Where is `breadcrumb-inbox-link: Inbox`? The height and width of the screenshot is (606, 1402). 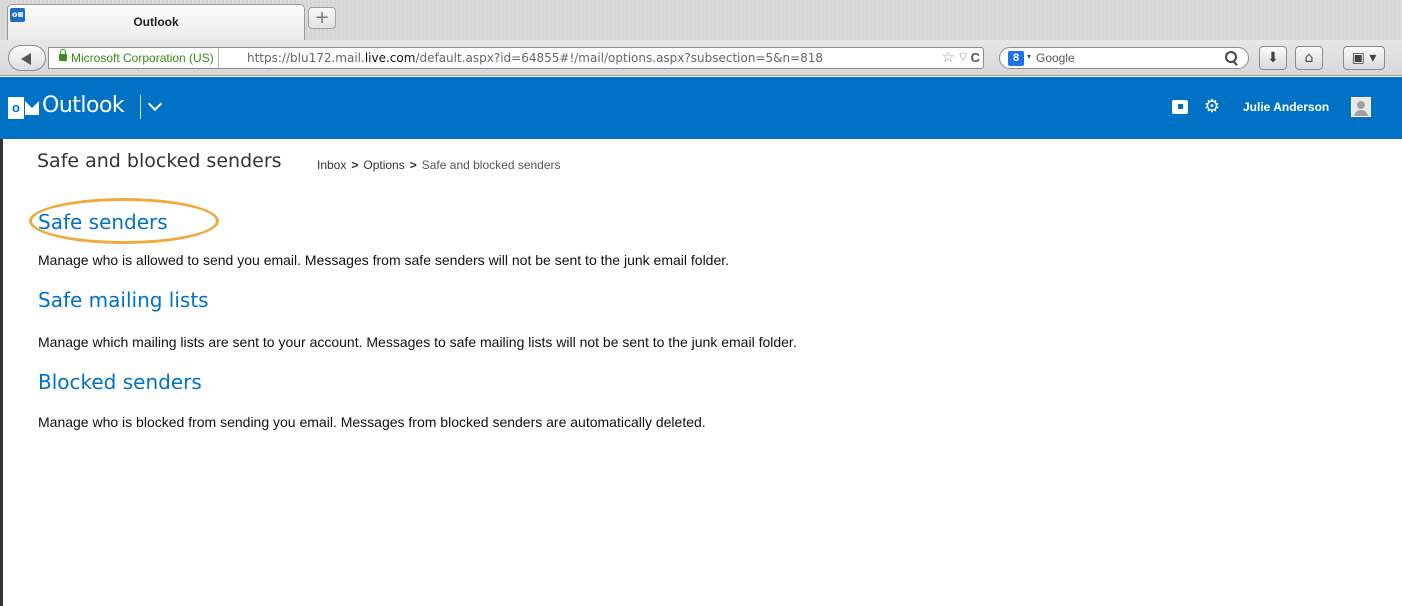
breadcrumb-inbox-link: Inbox is located at coordinates (331, 165).